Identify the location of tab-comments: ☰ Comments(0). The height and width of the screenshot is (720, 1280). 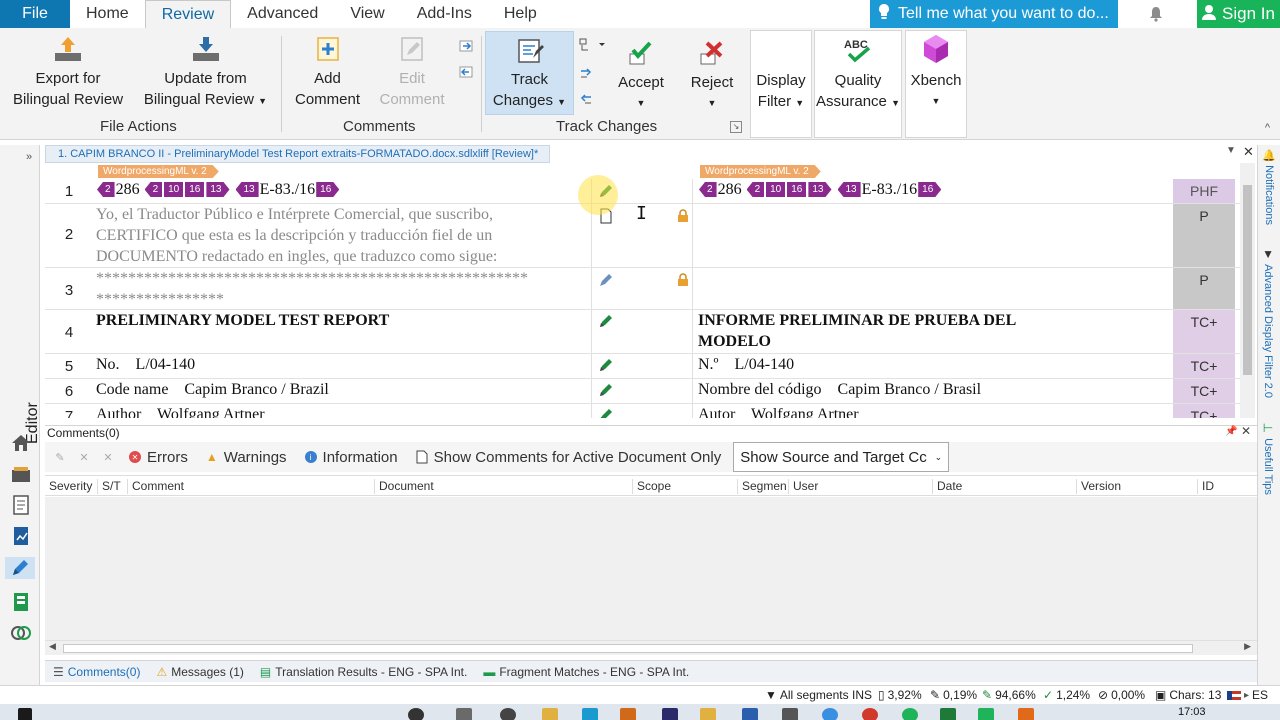
(96, 672).